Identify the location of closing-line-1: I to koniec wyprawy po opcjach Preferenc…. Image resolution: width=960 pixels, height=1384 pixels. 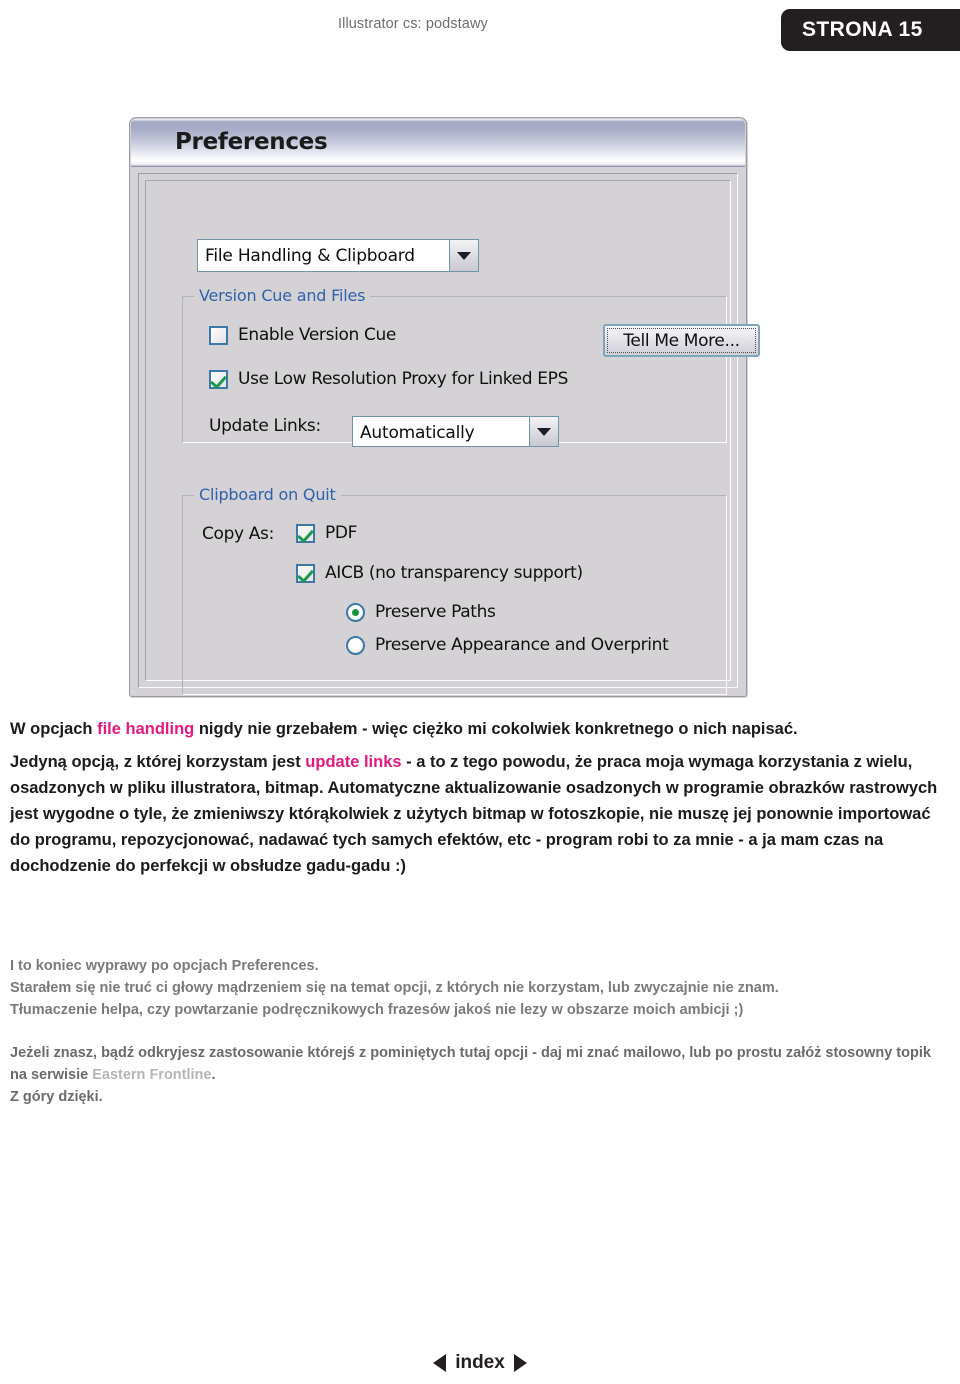
(164, 966).